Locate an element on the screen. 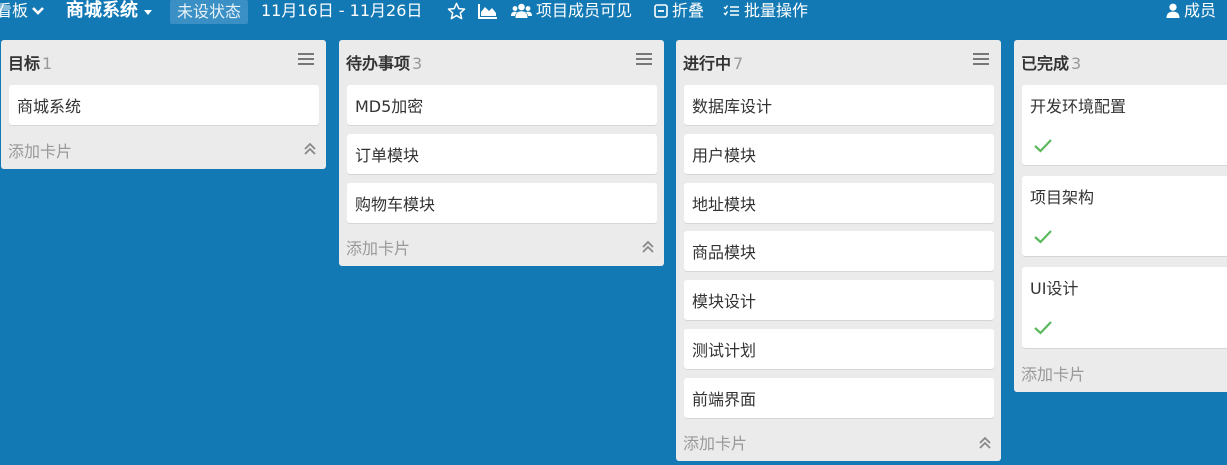 The image size is (1227, 465). date-range-label: 11月16日 - 11月26日 is located at coordinates (342, 10).